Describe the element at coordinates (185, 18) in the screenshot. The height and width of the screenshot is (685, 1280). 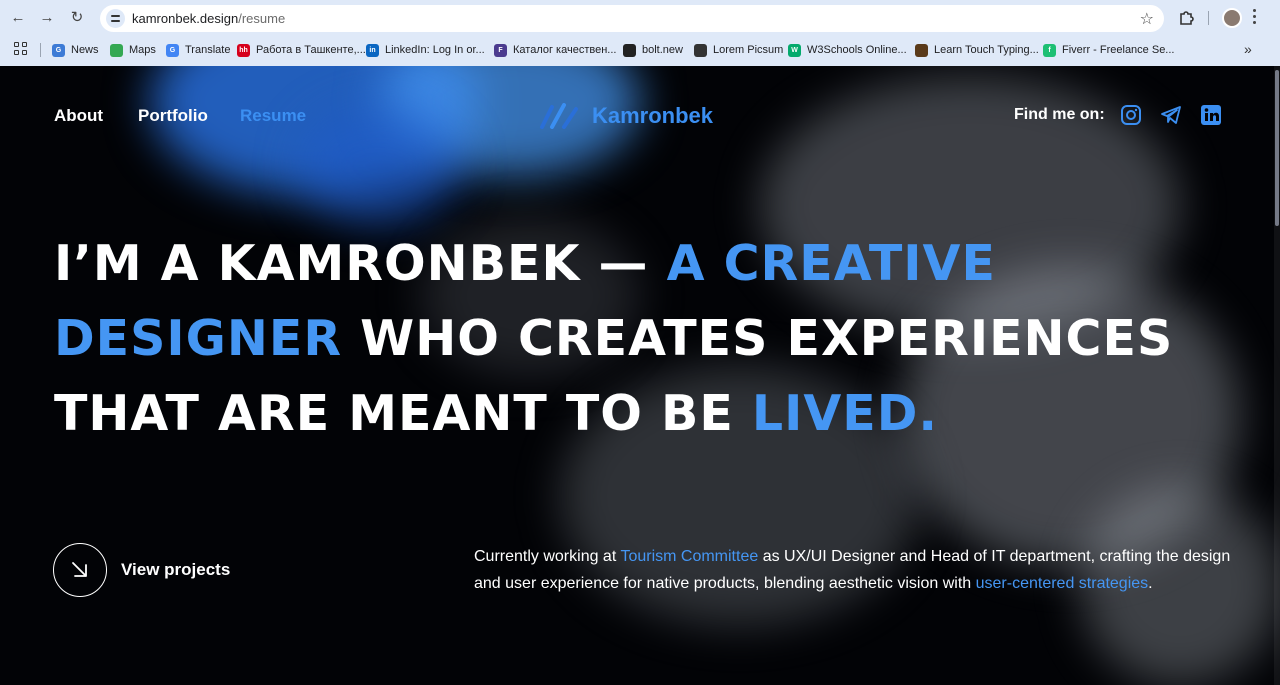
I see `url-host: kamronbek.design` at that location.